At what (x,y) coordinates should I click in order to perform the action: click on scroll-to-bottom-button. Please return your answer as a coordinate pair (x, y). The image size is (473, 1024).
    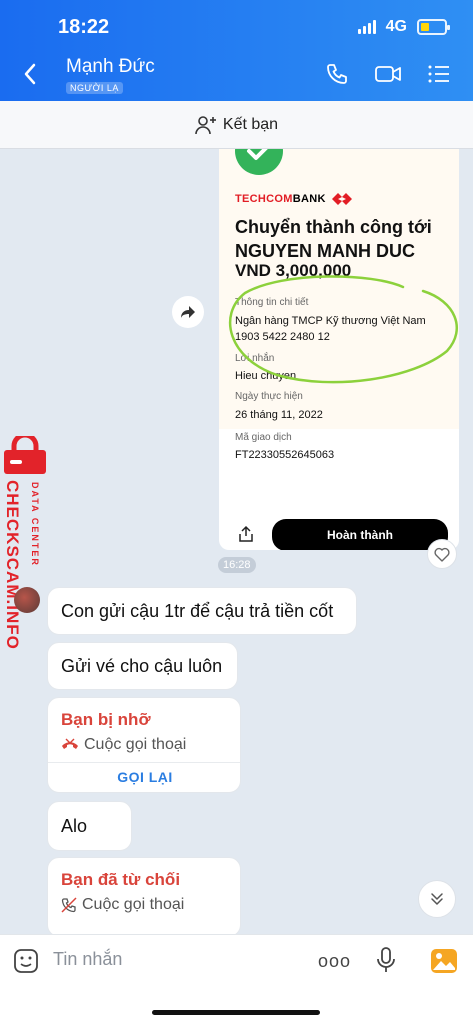
    Looking at the image, I should click on (437, 899).